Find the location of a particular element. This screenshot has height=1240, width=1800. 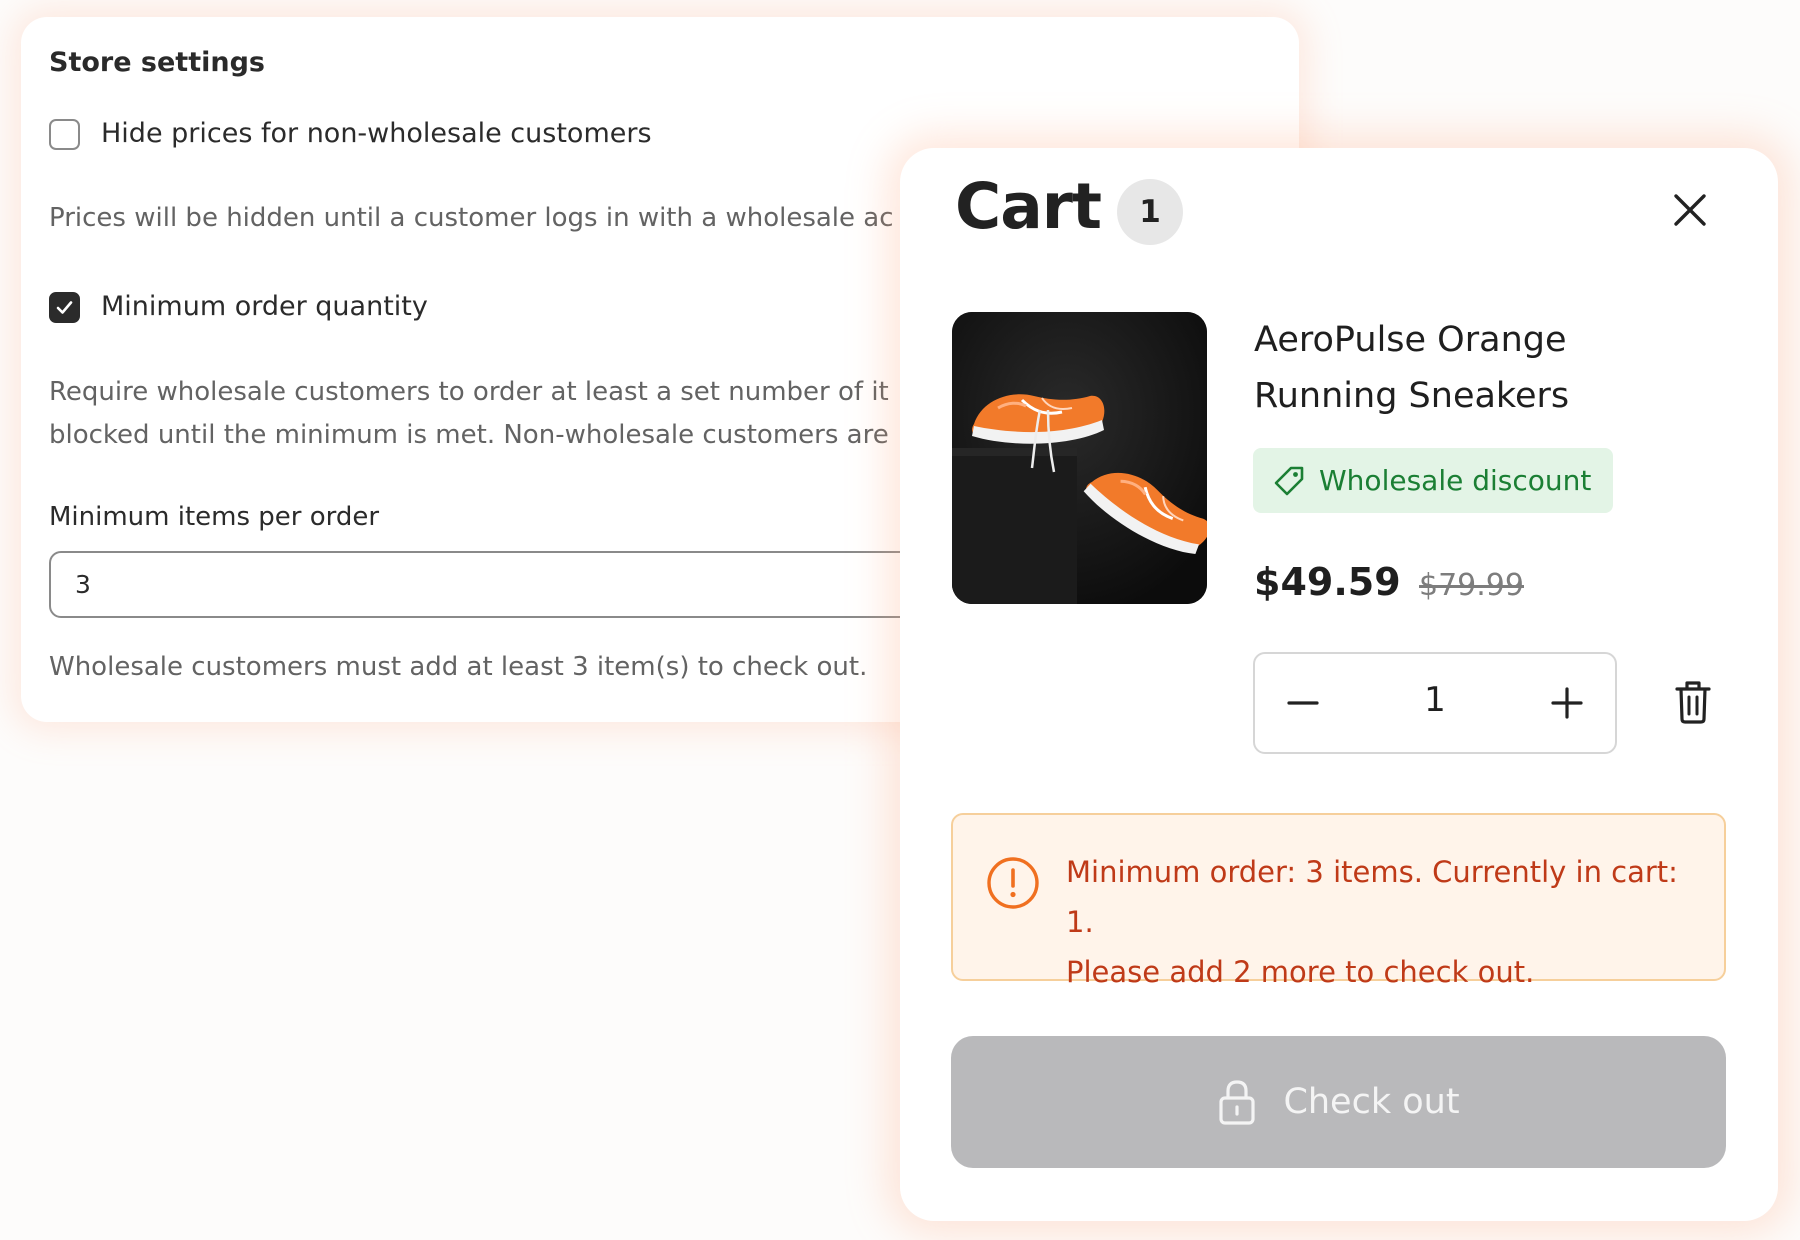

tag-icon is located at coordinates (1289, 480).